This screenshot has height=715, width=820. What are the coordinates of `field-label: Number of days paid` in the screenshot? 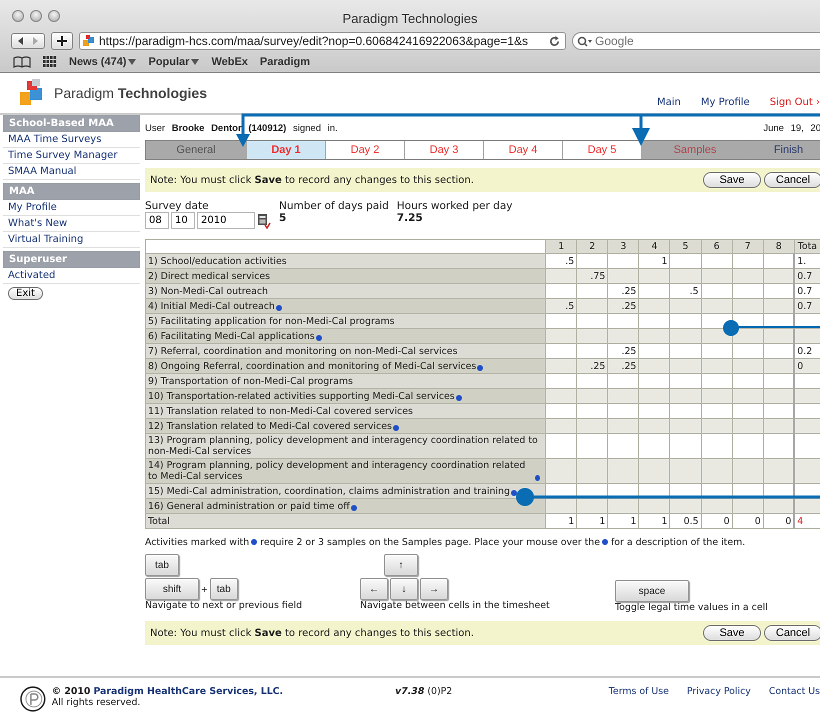 It's located at (334, 206).